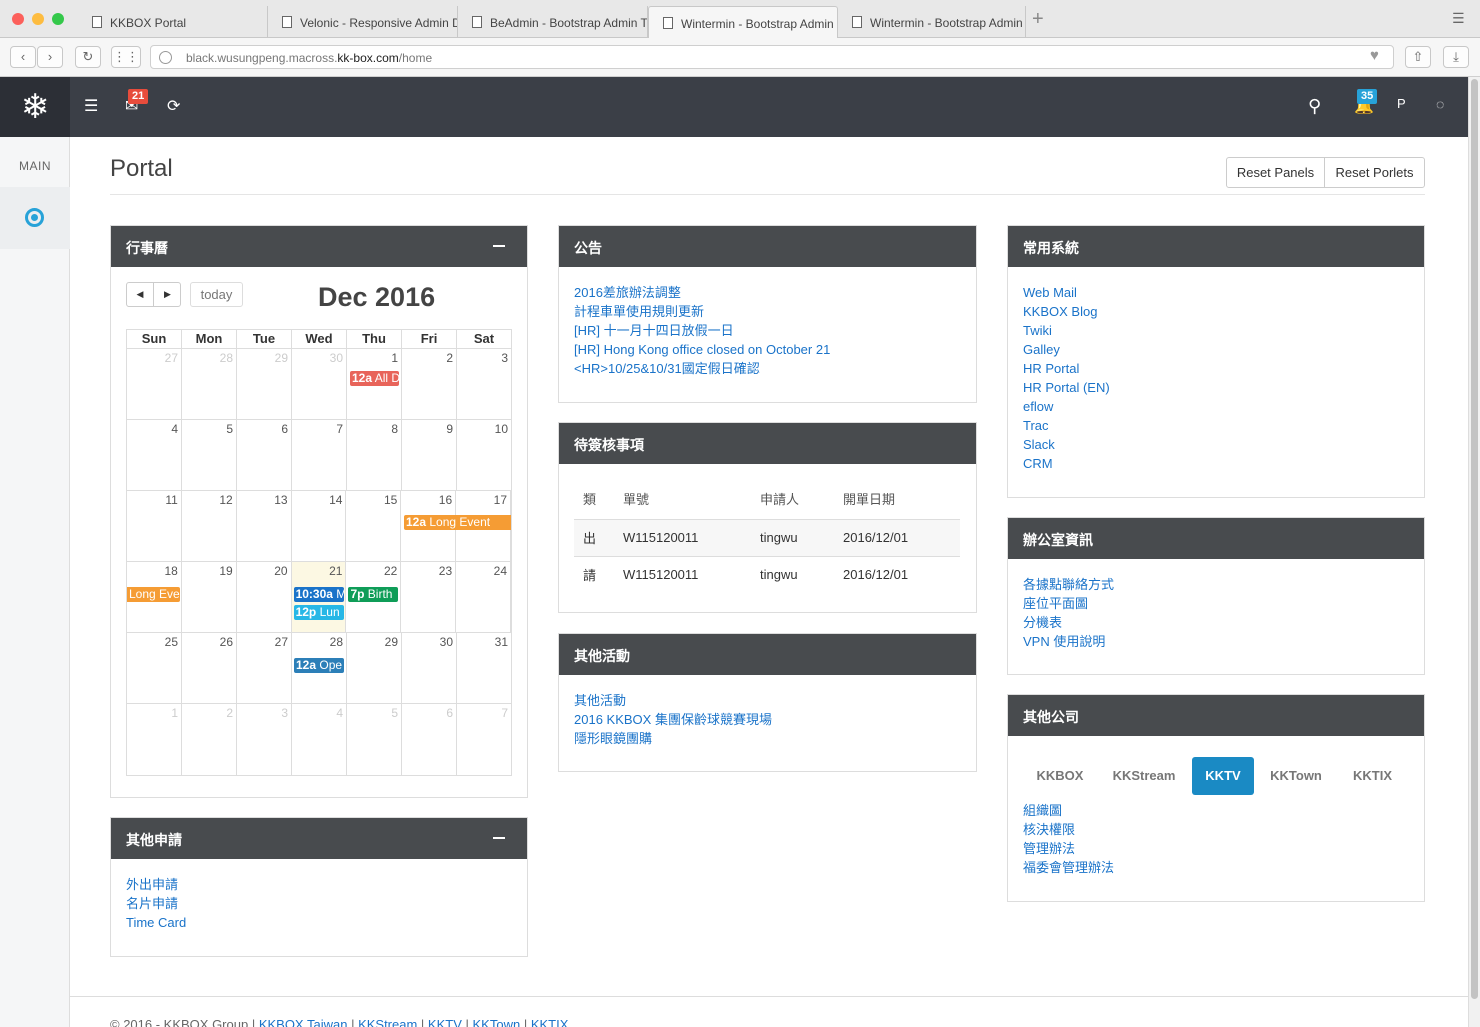 Image resolution: width=1480 pixels, height=1027 pixels. What do you see at coordinates (1216, 867) in the screenshot?
I see `company-link: 福委會管理辦法` at bounding box center [1216, 867].